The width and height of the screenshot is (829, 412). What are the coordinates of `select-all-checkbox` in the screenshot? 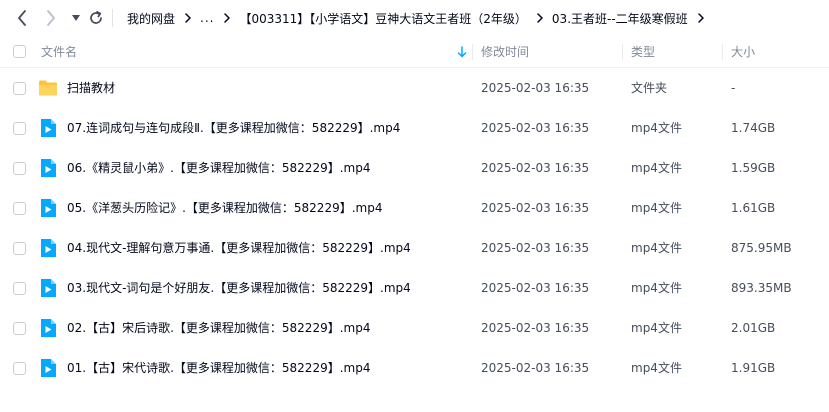 It's located at (19, 51).